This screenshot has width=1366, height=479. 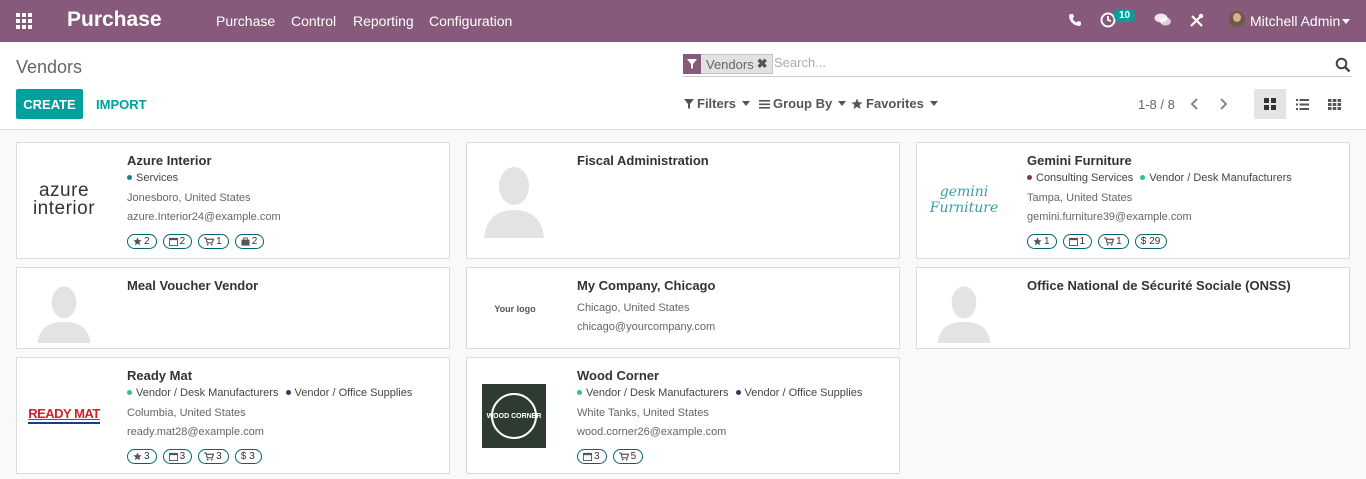 What do you see at coordinates (1295, 21) in the screenshot?
I see `user-menu-name: Mitchell Admin` at bounding box center [1295, 21].